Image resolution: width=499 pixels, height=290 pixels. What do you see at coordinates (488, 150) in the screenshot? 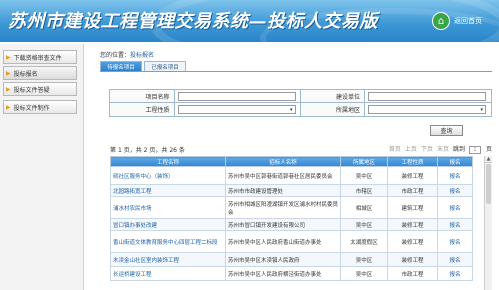
I see `page-unit-label: 页` at bounding box center [488, 150].